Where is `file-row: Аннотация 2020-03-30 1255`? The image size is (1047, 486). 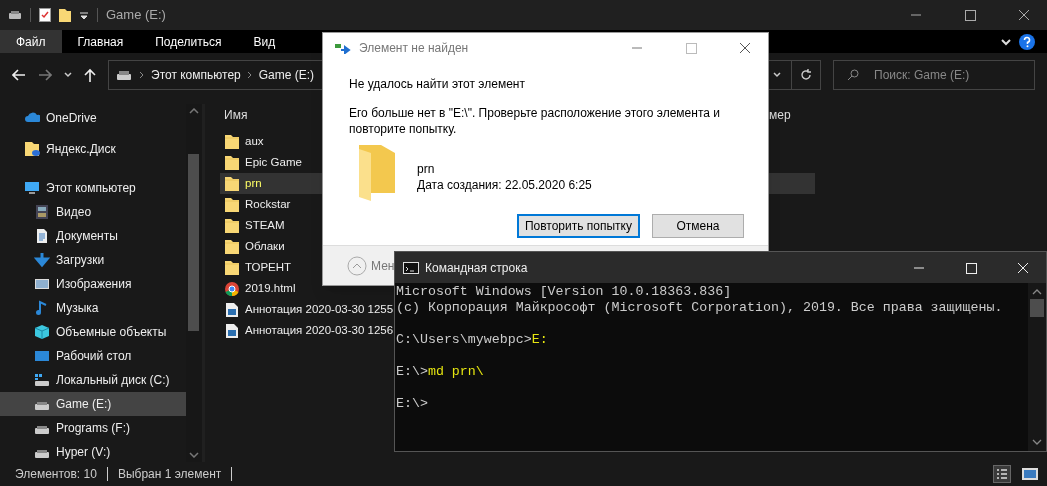
file-row: Аннотация 2020-03-30 1255 is located at coordinates (308, 309).